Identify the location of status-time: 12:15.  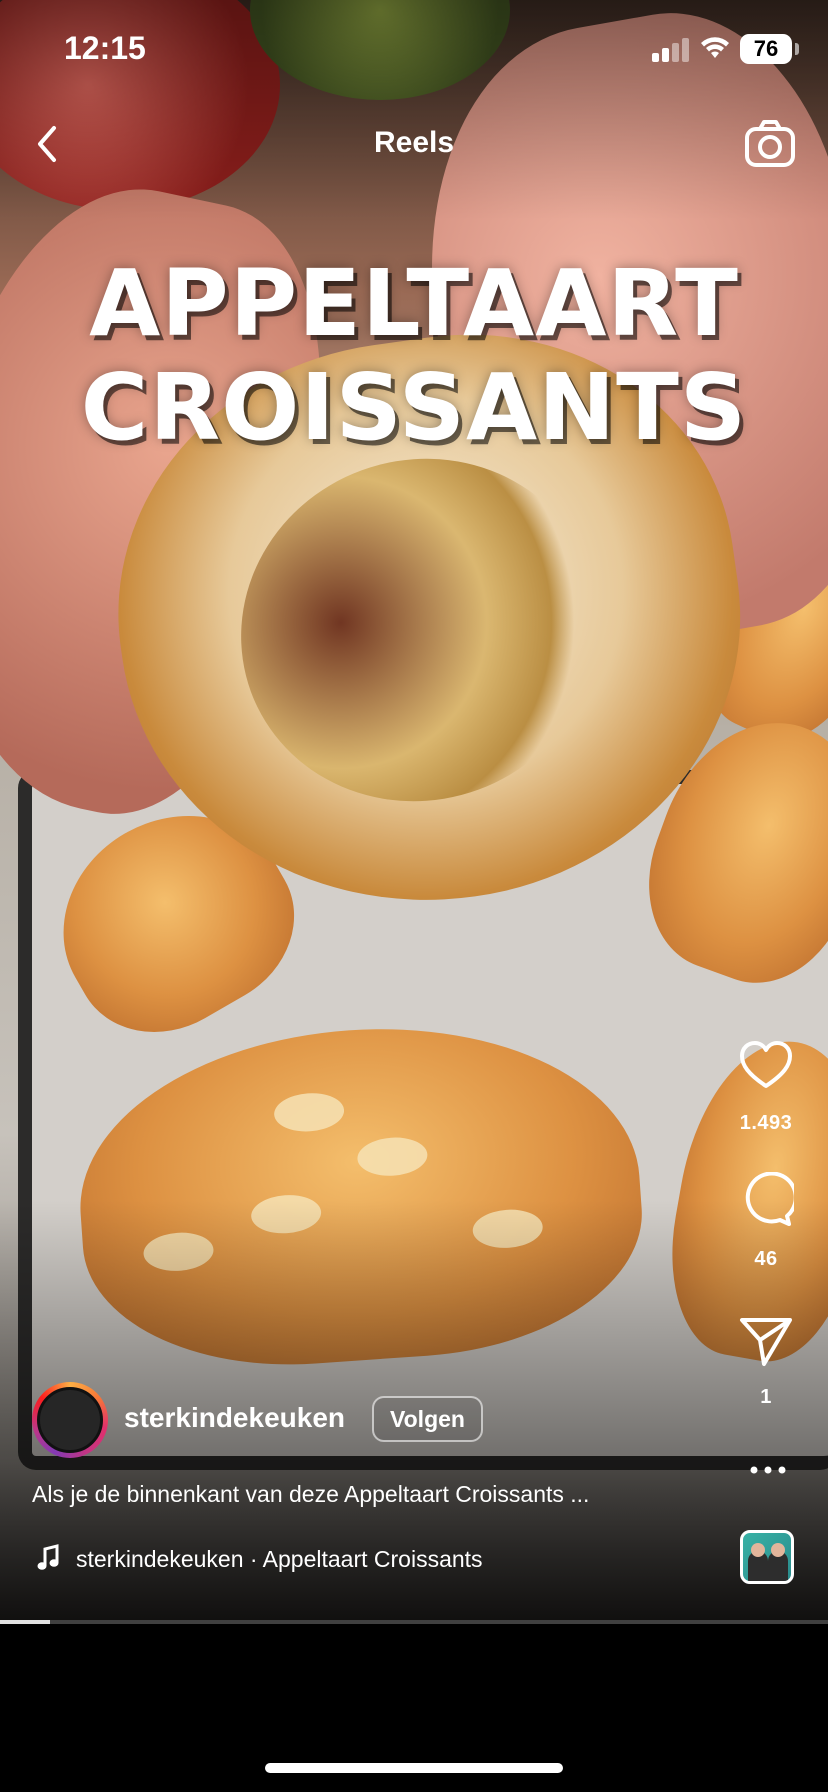
(105, 48).